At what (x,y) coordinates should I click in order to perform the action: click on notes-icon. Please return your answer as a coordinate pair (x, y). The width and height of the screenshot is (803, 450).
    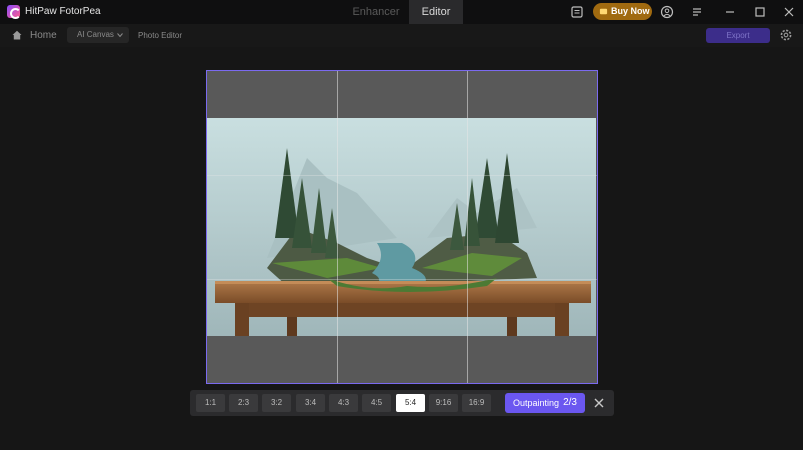
    Looking at the image, I should click on (577, 12).